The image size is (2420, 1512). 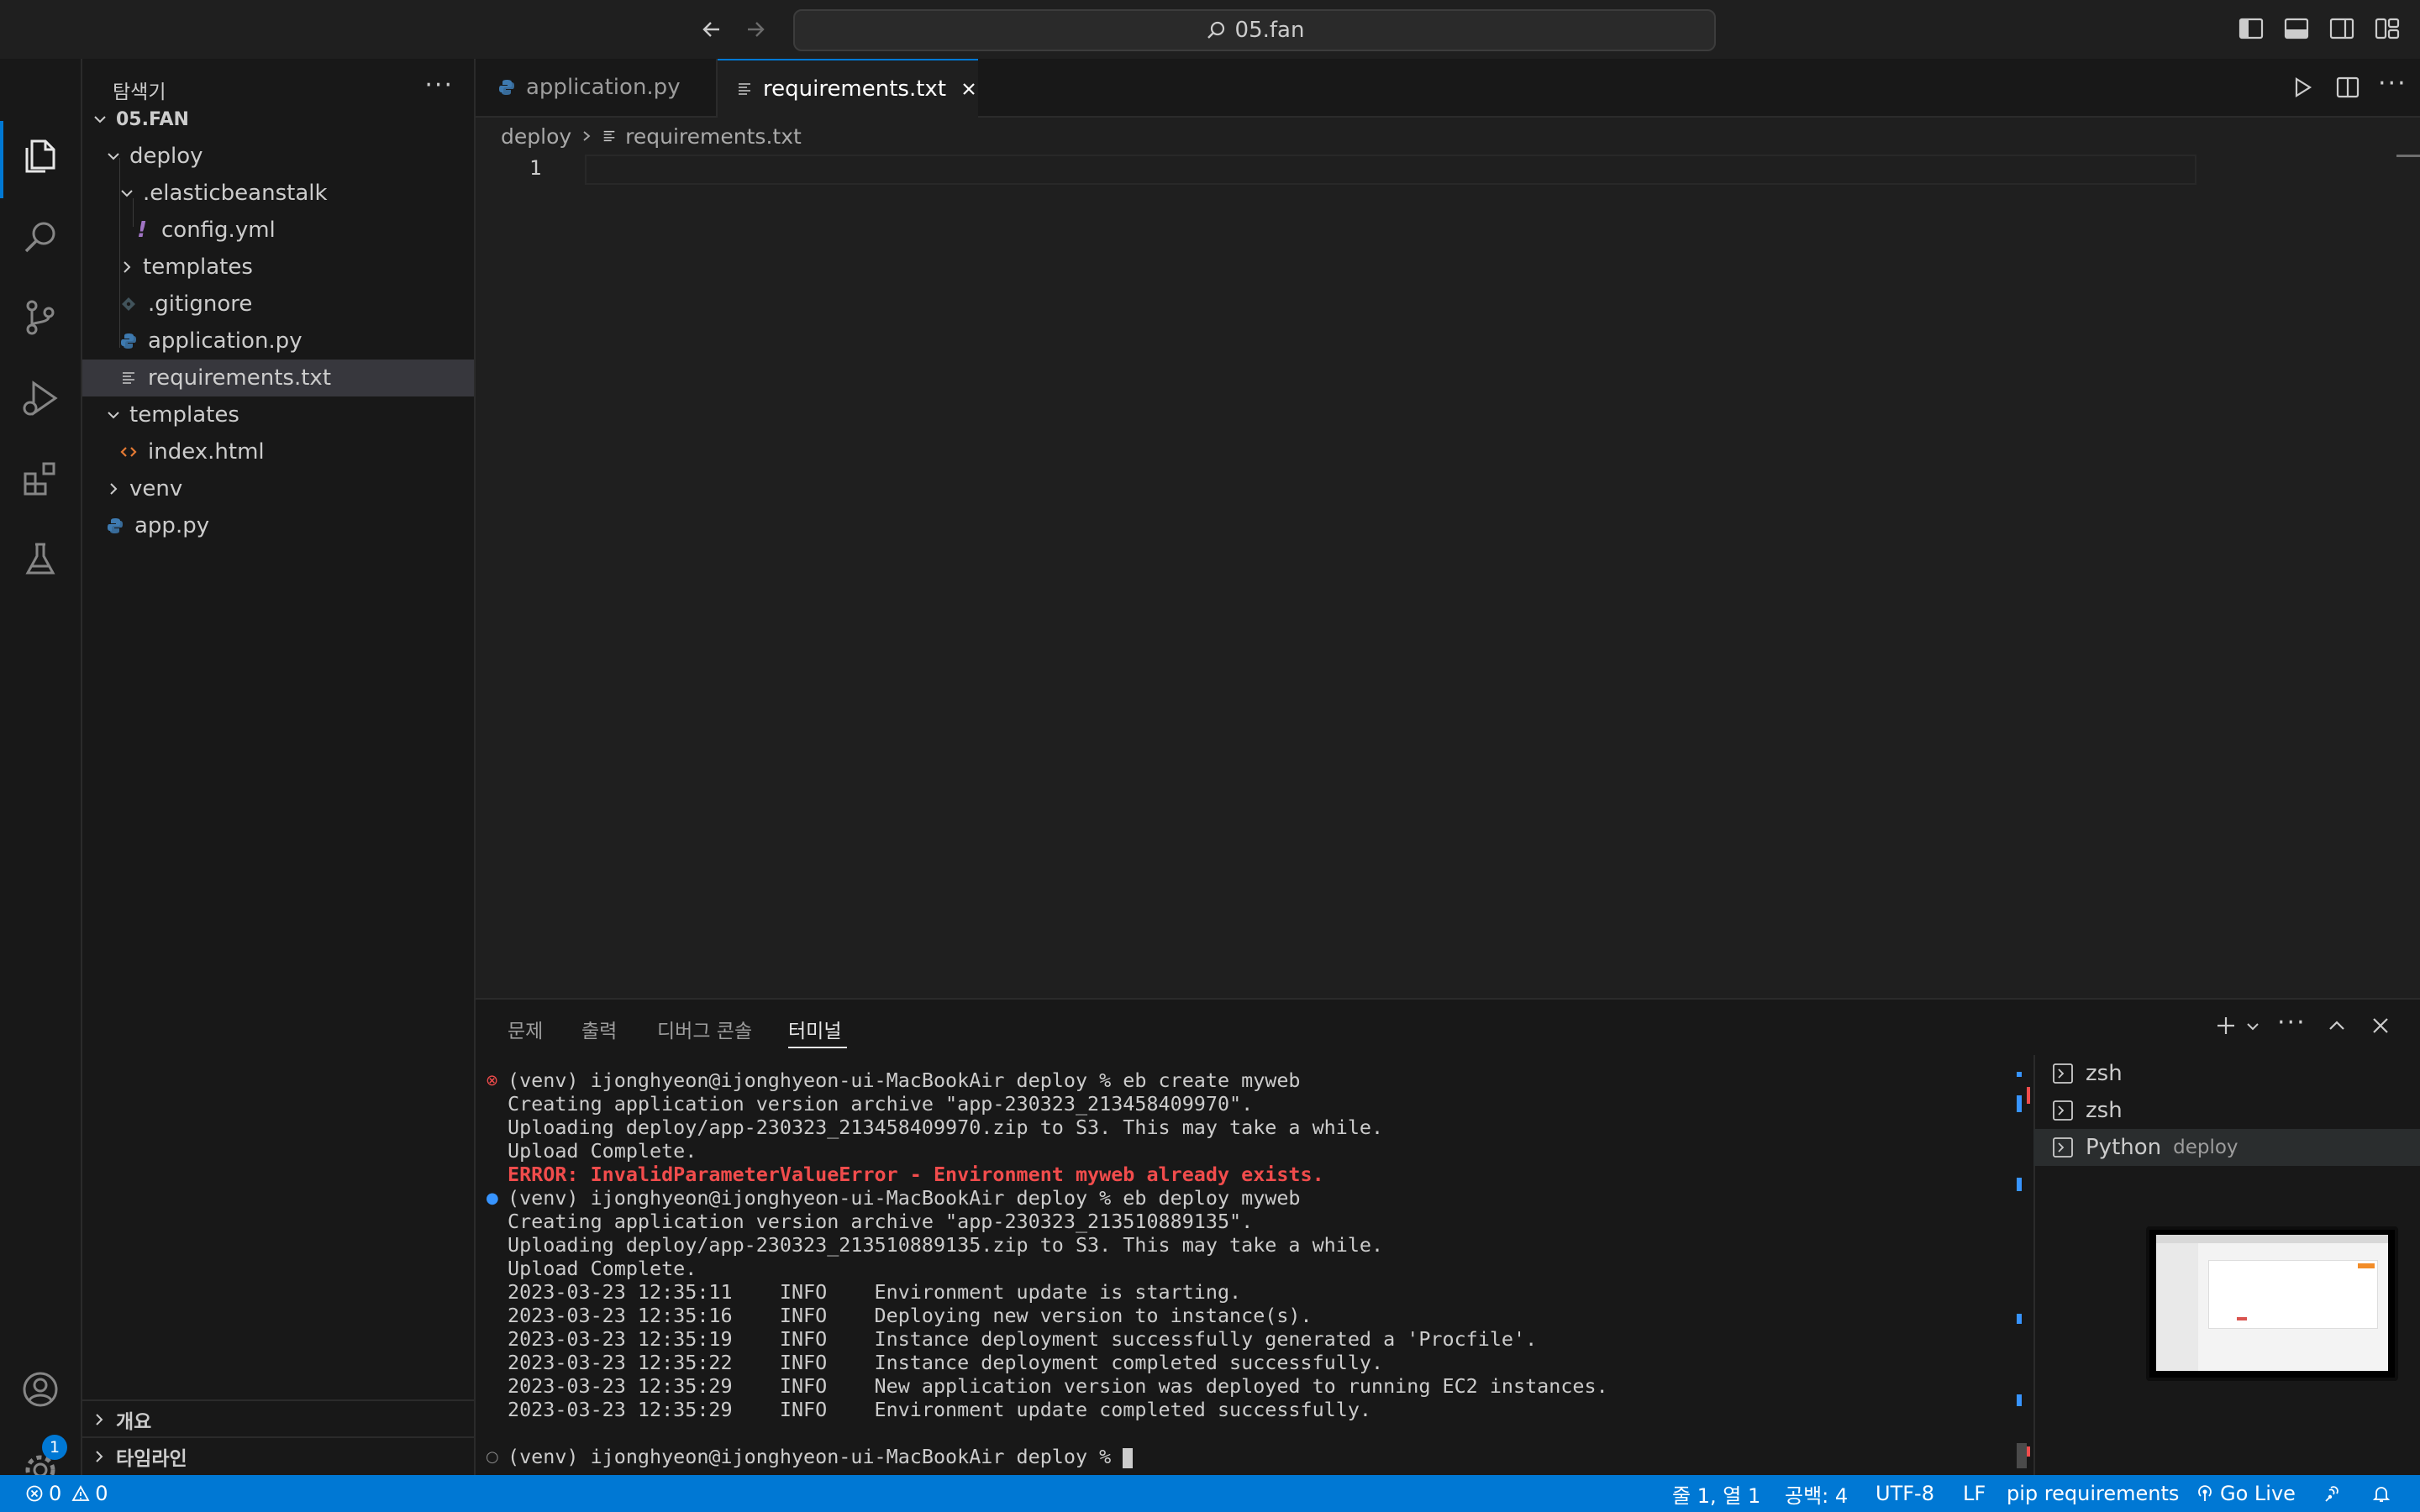 I want to click on terminal-cursor, so click(x=1128, y=1457).